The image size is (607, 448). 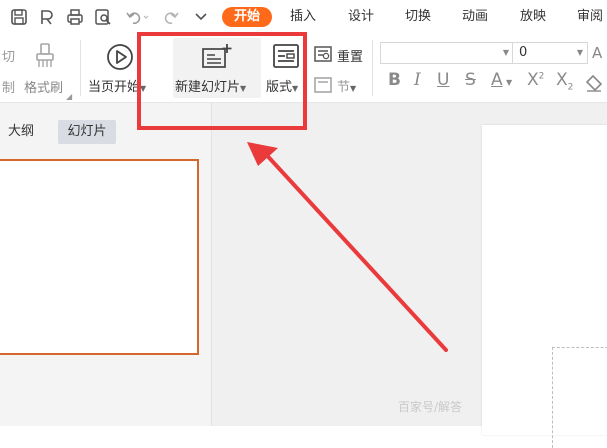 I want to click on font-size-select: 0 ▼, so click(x=550, y=53).